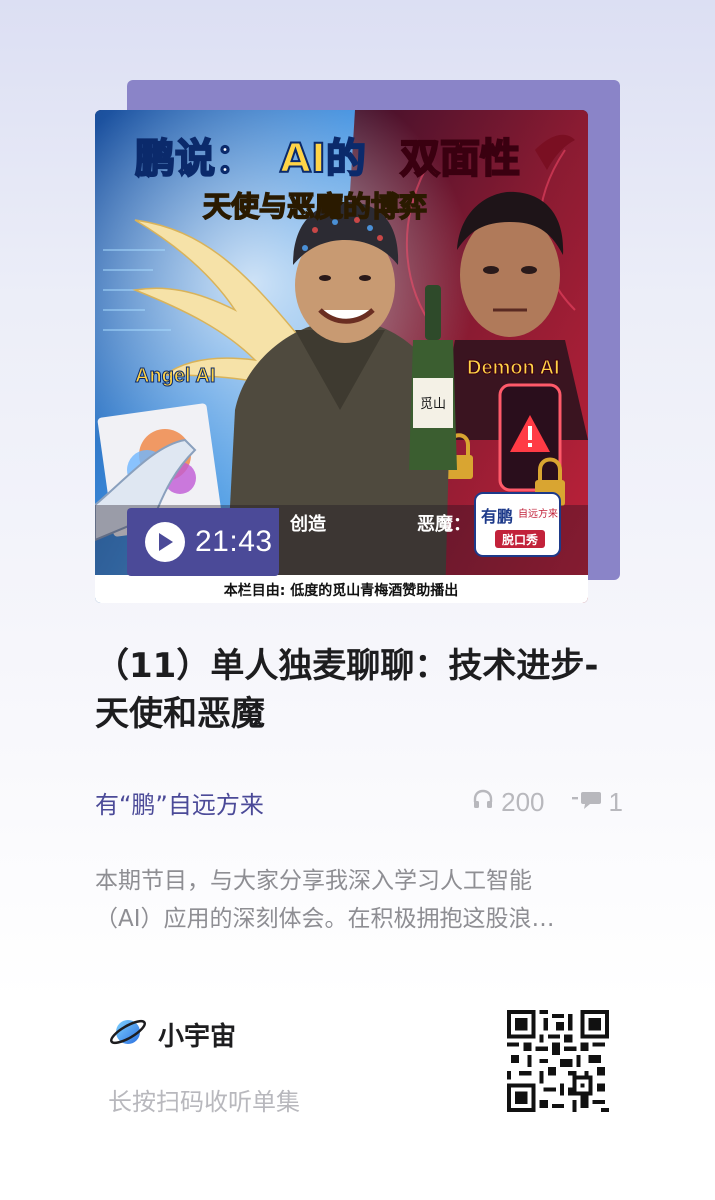  Describe the element at coordinates (197, 1036) in the screenshot. I see `brand-name: 小宇宙` at that location.